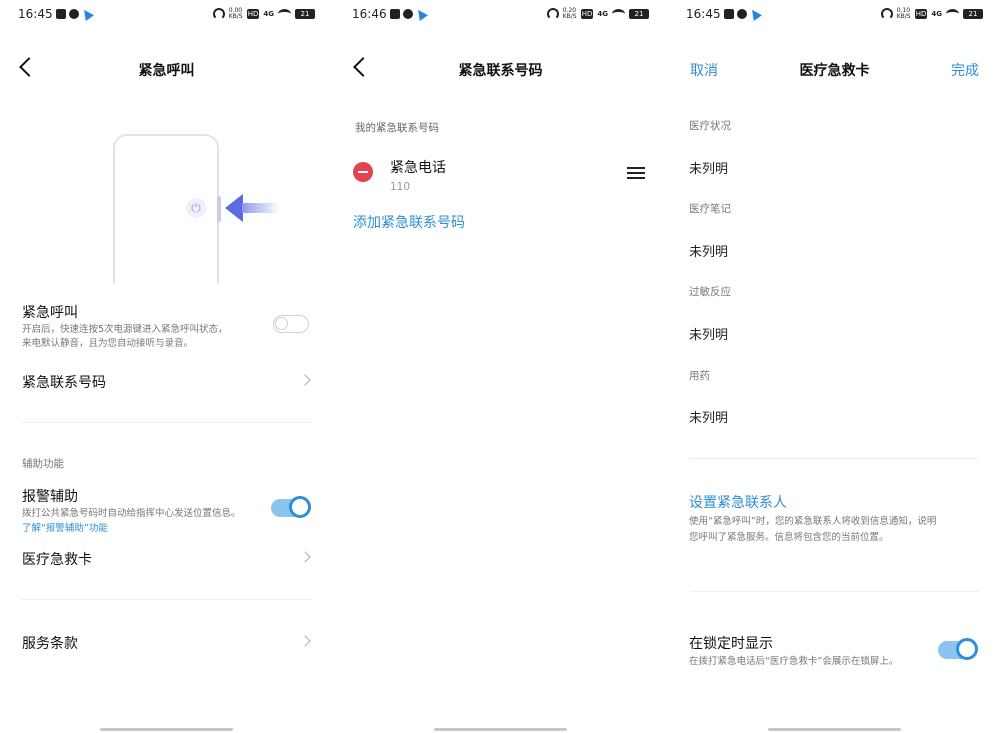  I want to click on alarm-assist-learn-link: 了解“报警辅助”功能, so click(65, 527).